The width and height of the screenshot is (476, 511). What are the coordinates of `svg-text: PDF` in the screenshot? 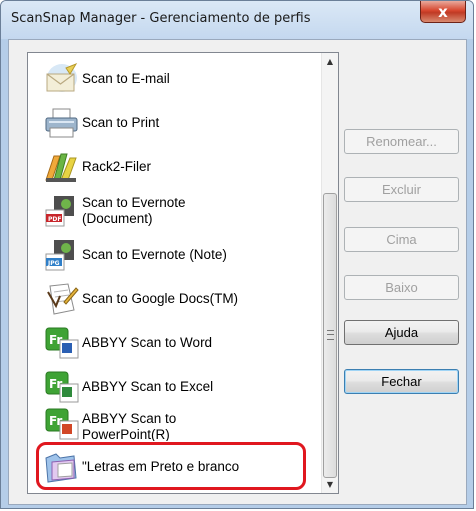 It's located at (54, 219).